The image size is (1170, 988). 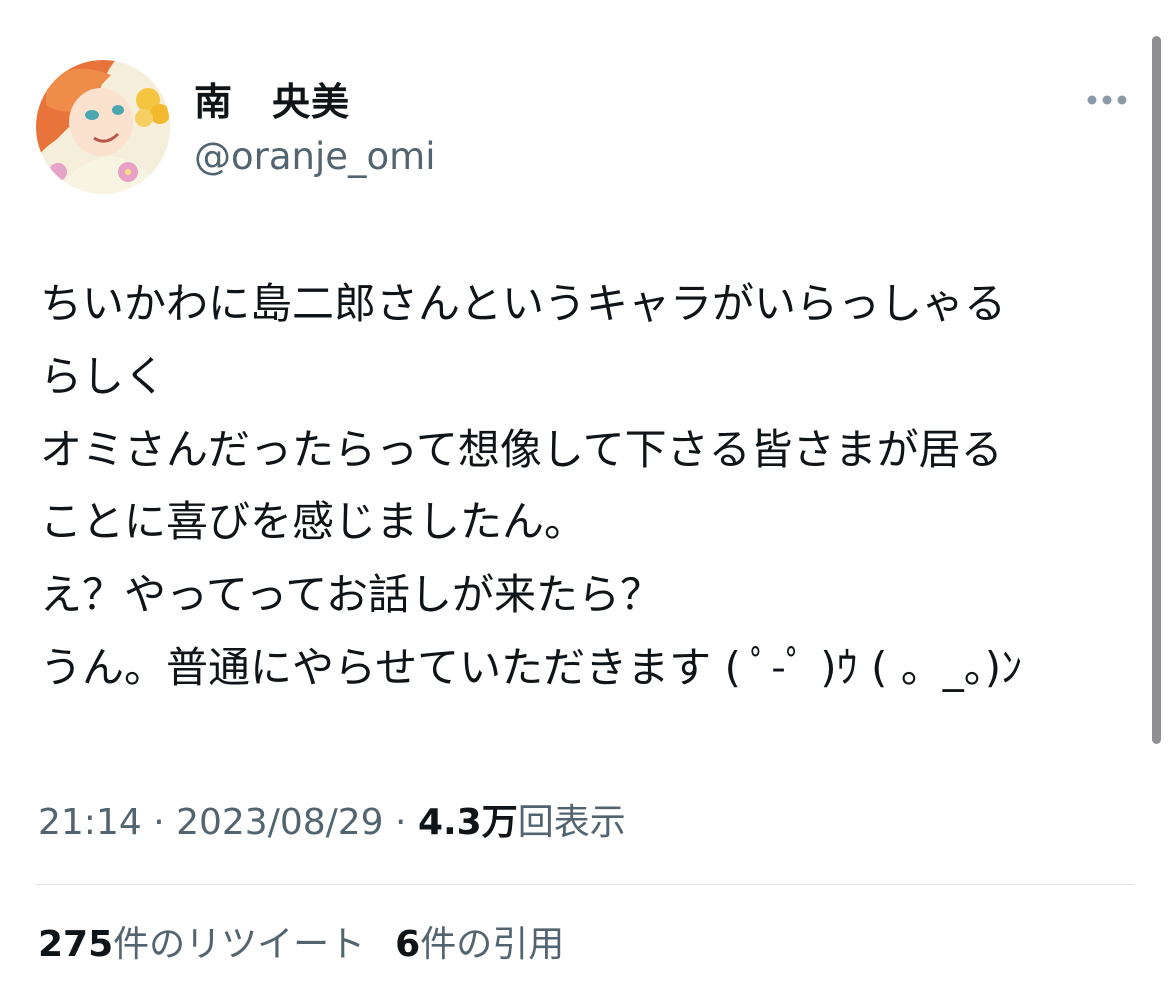 I want to click on tweet-text-line: らしく, so click(x=103, y=376).